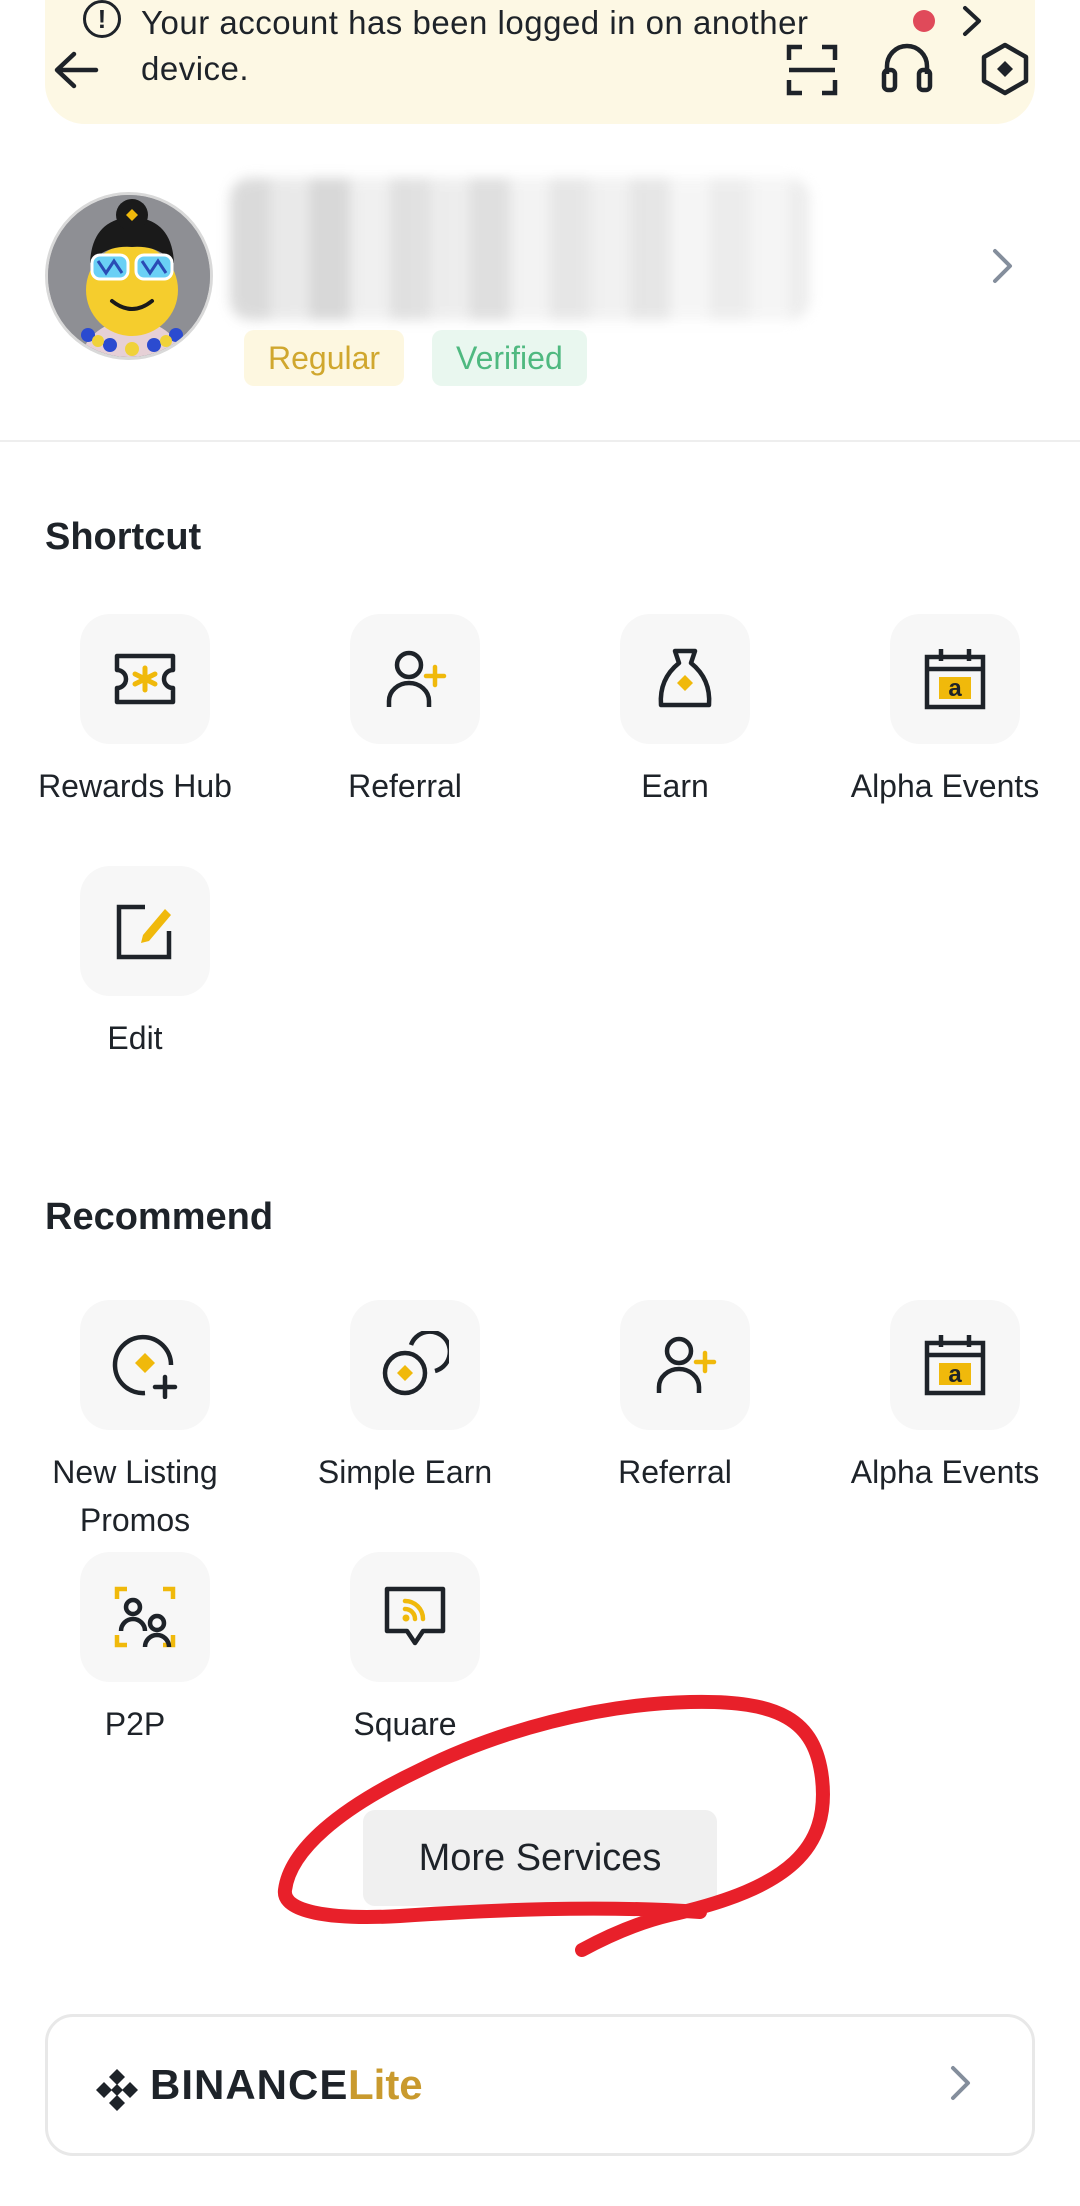 This screenshot has height=2206, width=1080. I want to click on coins-icon, so click(415, 1363).